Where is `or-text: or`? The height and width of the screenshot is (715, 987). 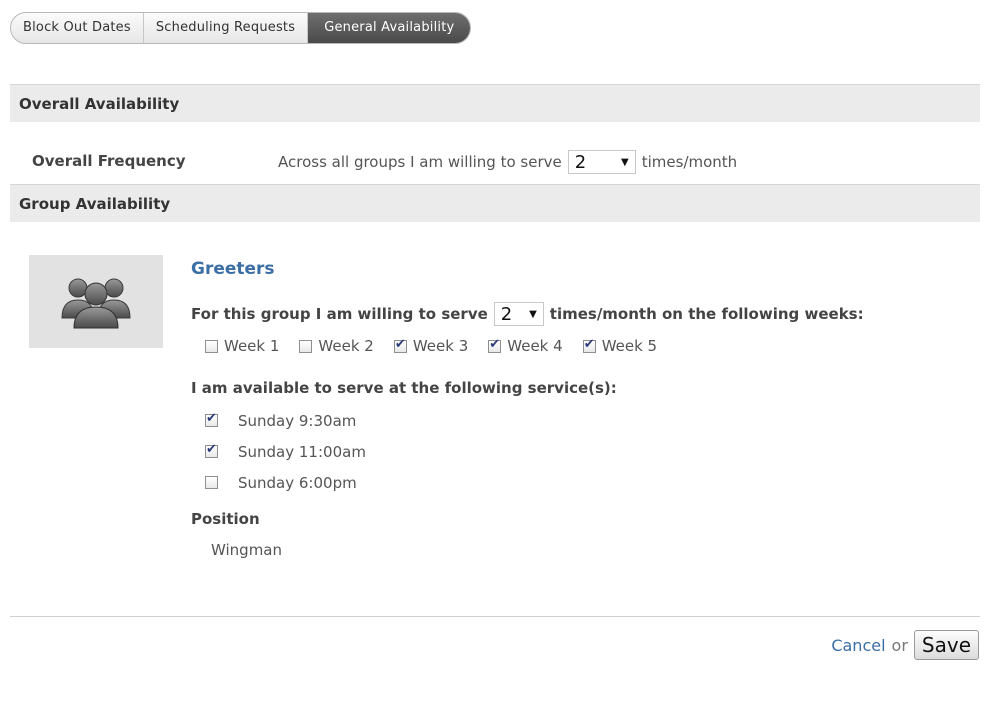 or-text: or is located at coordinates (899, 645).